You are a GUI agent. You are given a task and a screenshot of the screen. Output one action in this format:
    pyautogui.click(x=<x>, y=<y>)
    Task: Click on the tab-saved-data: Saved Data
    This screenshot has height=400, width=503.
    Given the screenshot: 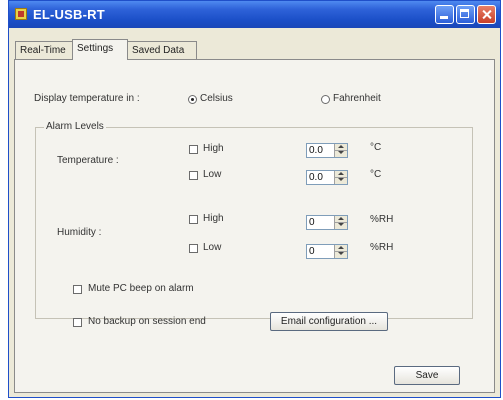 What is the action you would take?
    pyautogui.click(x=162, y=50)
    